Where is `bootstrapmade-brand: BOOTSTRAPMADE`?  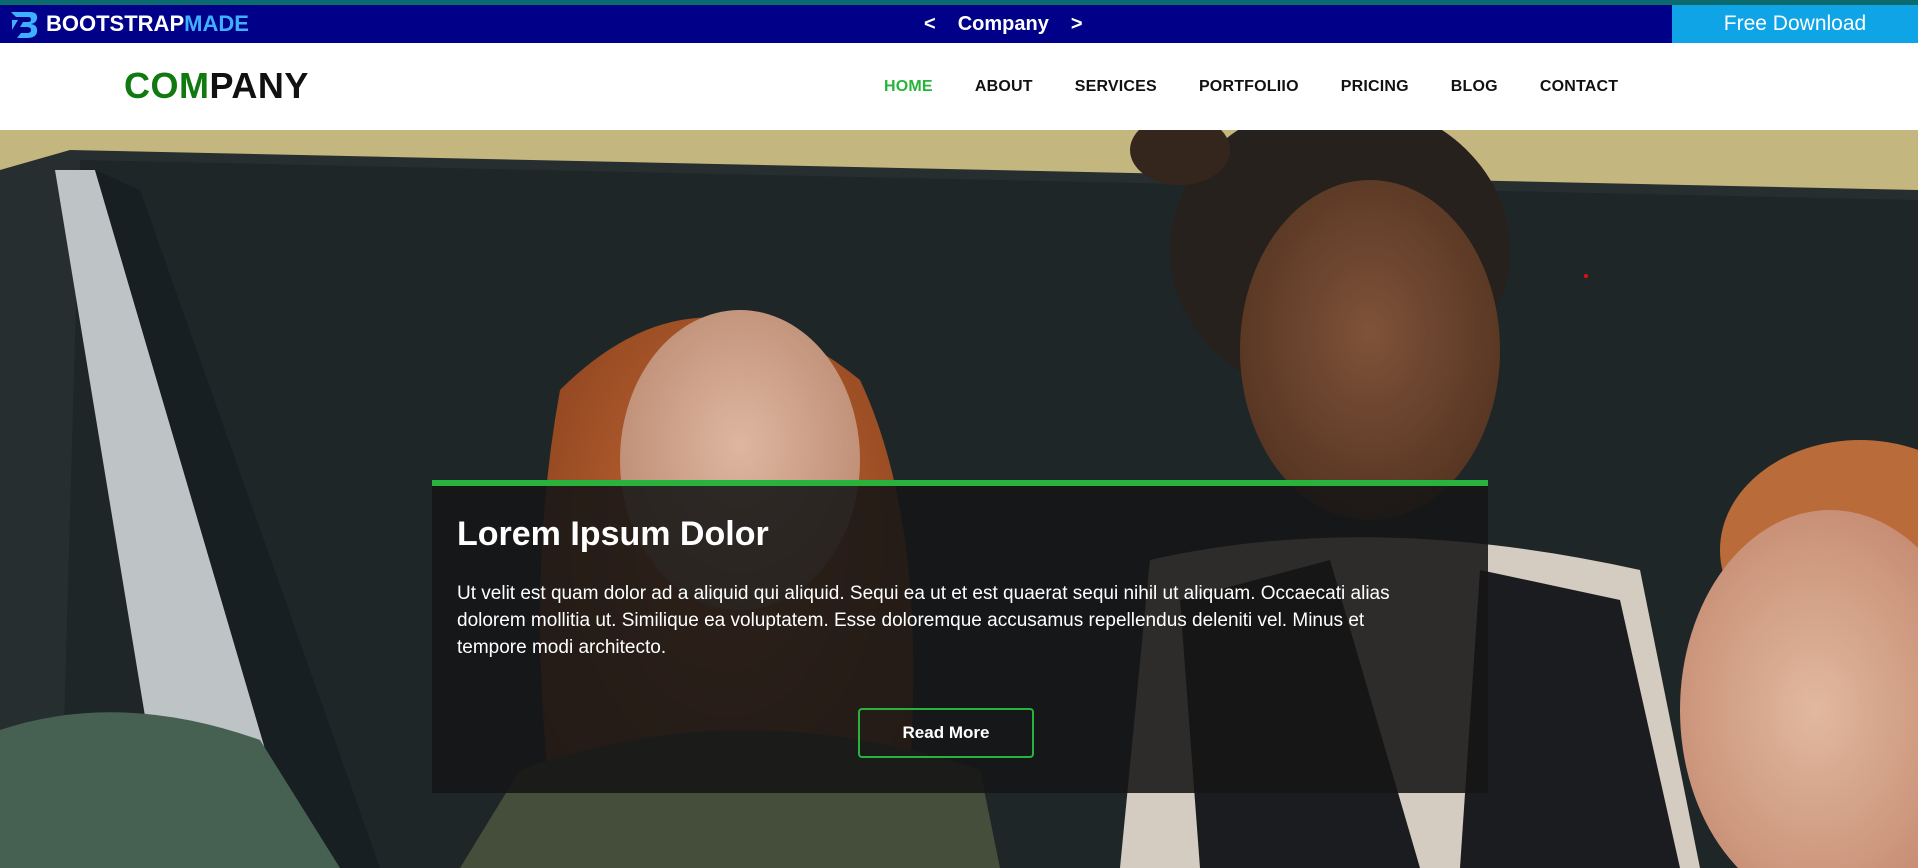
bootstrapmade-brand: BOOTSTRAPMADE is located at coordinates (128, 24).